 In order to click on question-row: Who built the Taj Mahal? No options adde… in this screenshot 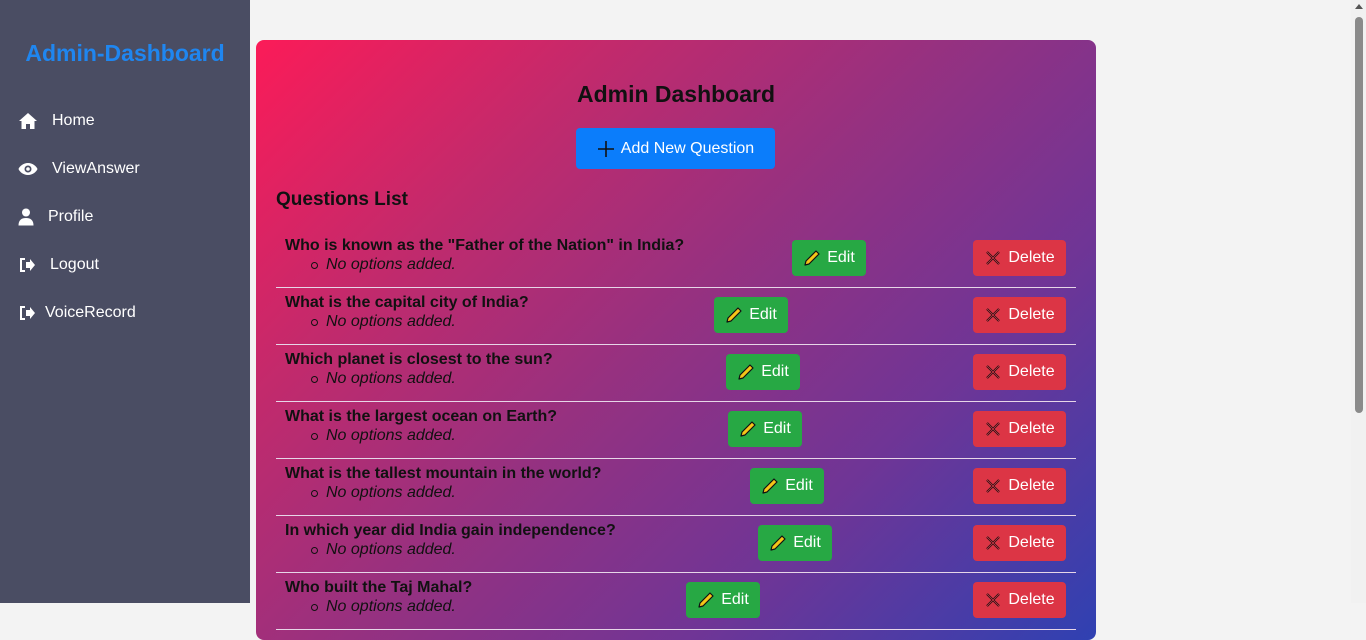, I will do `click(676, 601)`.